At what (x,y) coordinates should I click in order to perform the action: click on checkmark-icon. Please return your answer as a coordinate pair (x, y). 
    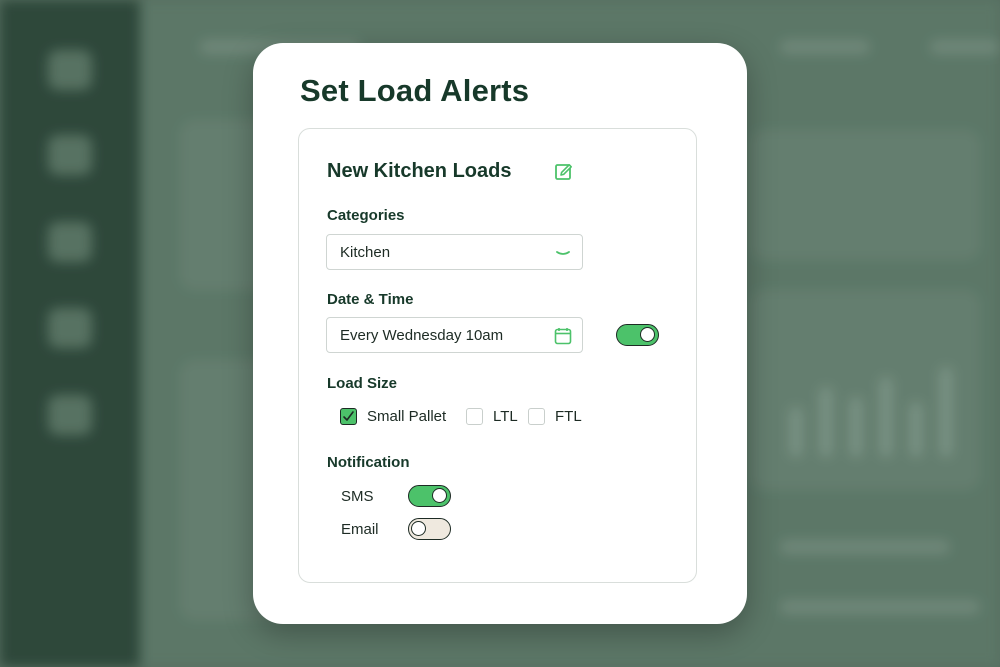
    Looking at the image, I should click on (348, 416).